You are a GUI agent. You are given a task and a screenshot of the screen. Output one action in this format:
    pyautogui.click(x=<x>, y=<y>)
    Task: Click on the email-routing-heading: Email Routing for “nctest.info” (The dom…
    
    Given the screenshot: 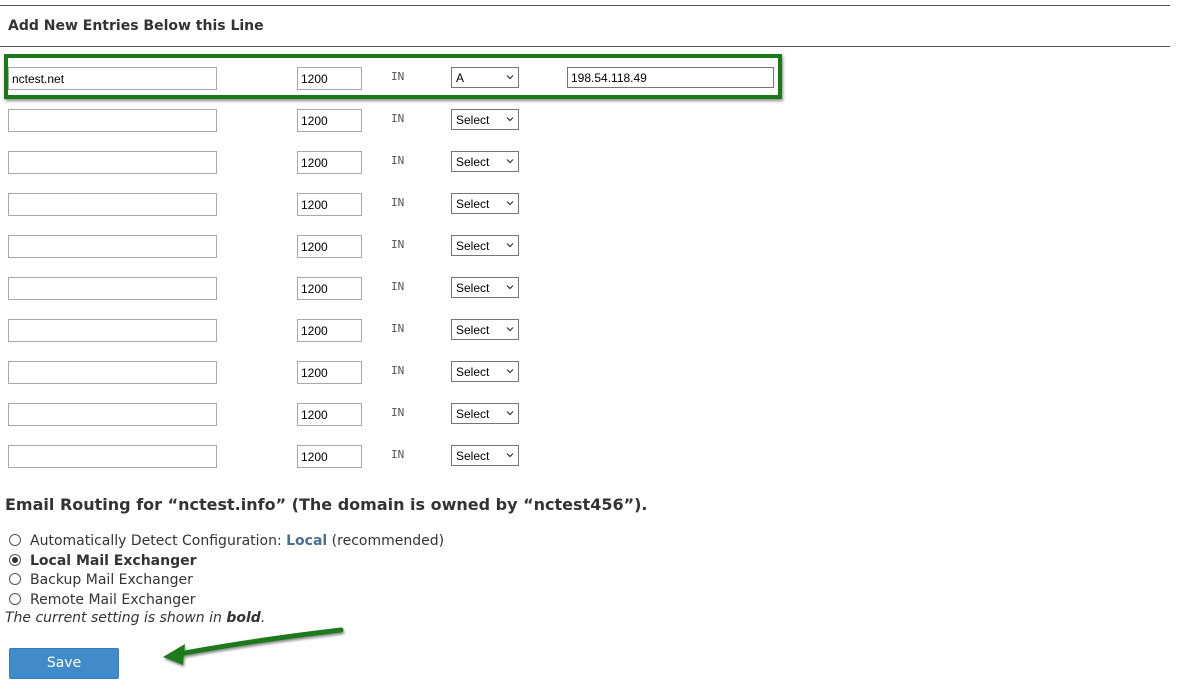 What is the action you would take?
    pyautogui.click(x=326, y=504)
    